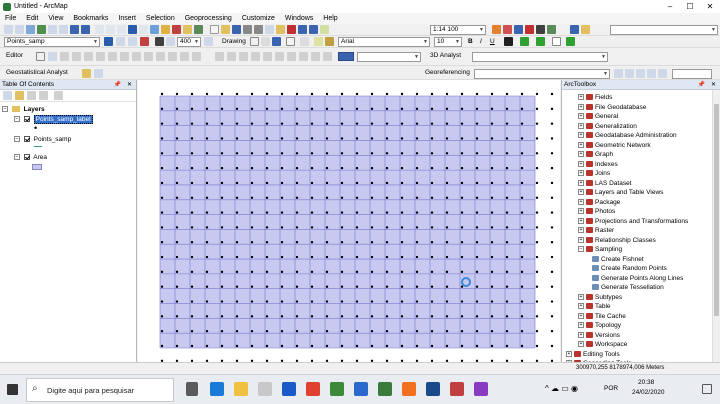 The width and height of the screenshot is (720, 404). Describe the element at coordinates (110, 29) in the screenshot. I see `clear-selection-icon` at that location.